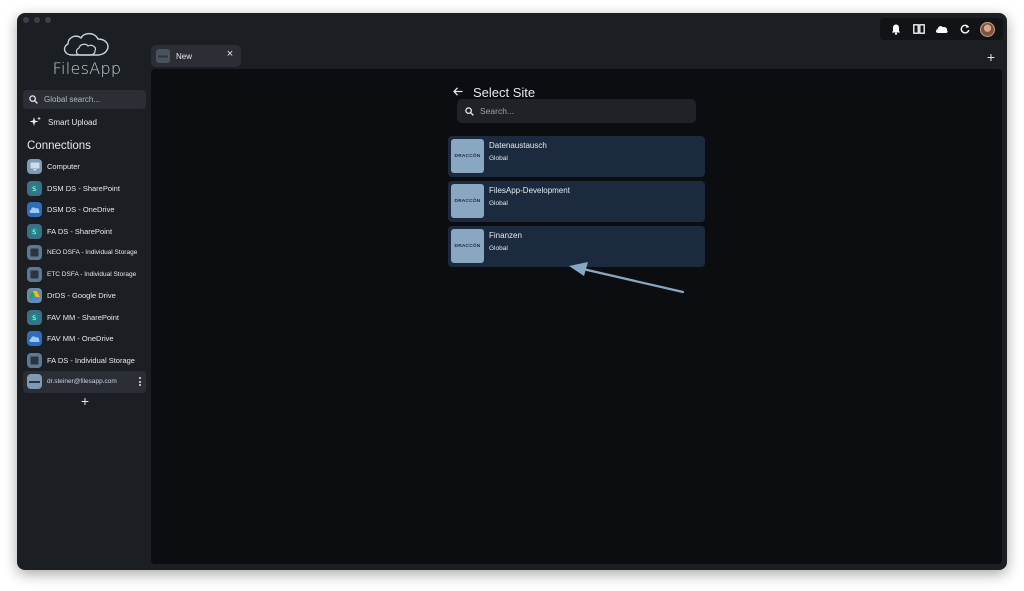  What do you see at coordinates (505, 235) in the screenshot?
I see `site-name: Finanzen` at bounding box center [505, 235].